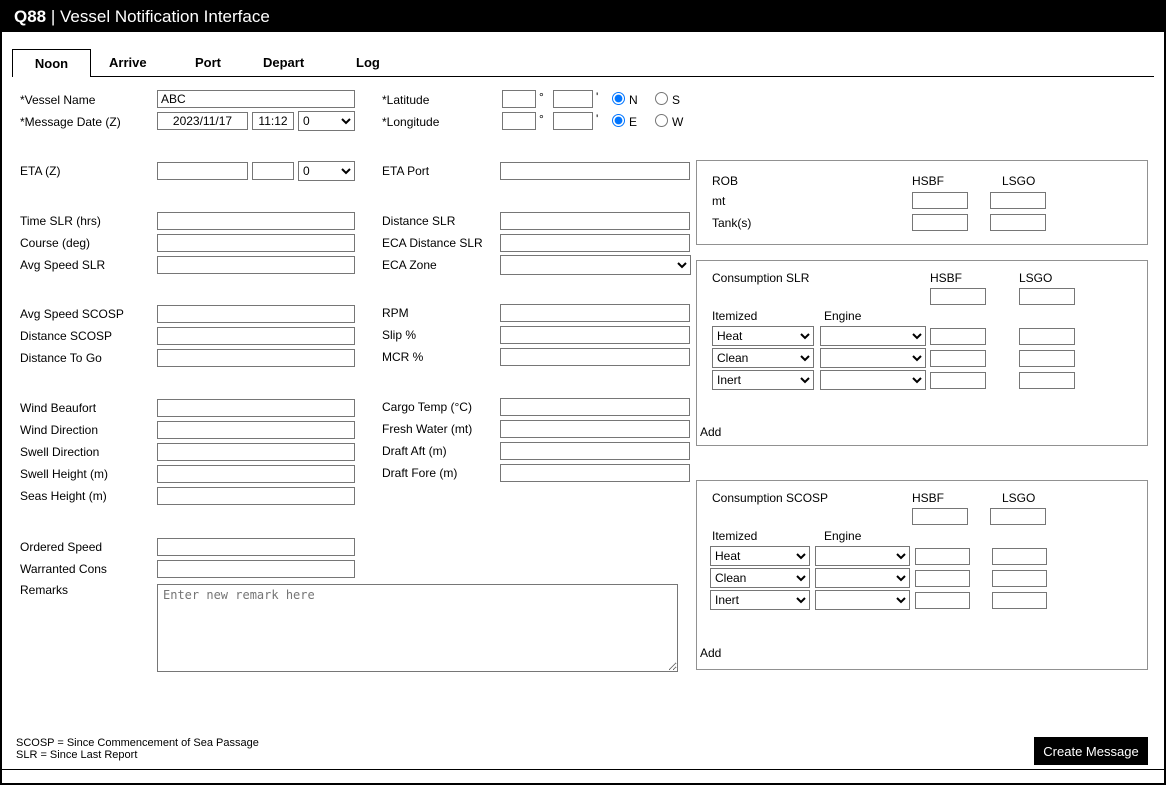 This screenshot has width=1166, height=785. What do you see at coordinates (72, 314) in the screenshot?
I see `avg-speed-scosp-label: Avg Speed SCOSP` at bounding box center [72, 314].